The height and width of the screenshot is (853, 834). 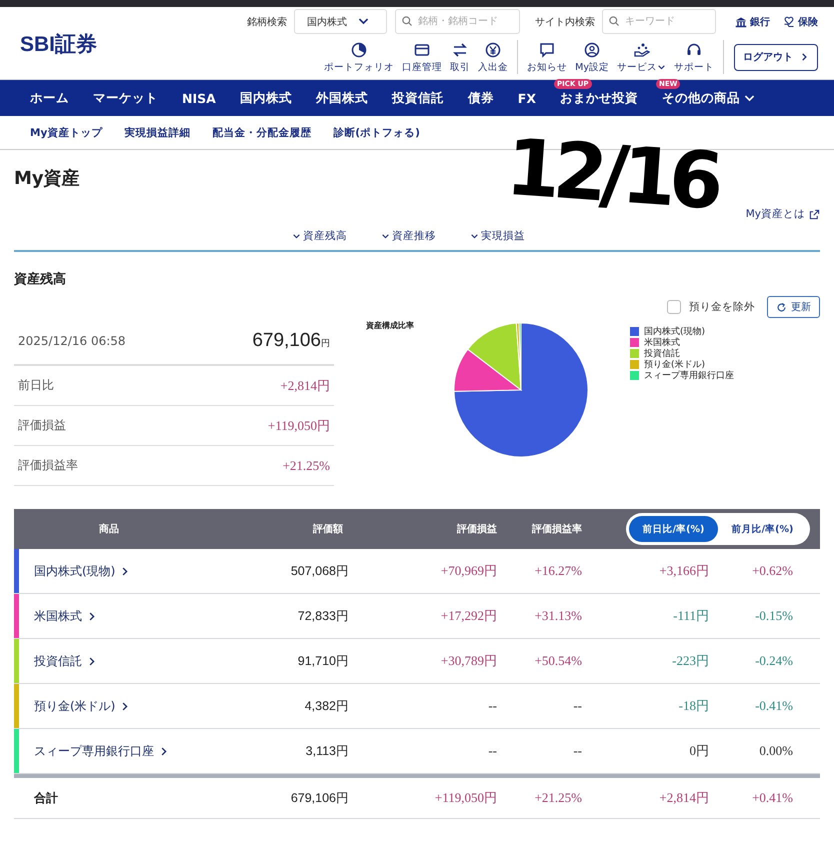 What do you see at coordinates (694, 50) in the screenshot?
I see `headset-icon` at bounding box center [694, 50].